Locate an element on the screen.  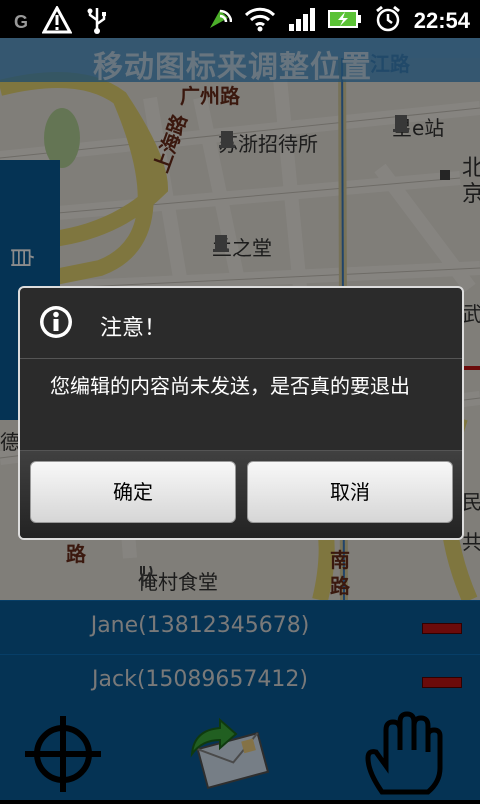
status-bar: G 22:54 is located at coordinates (240, 19).